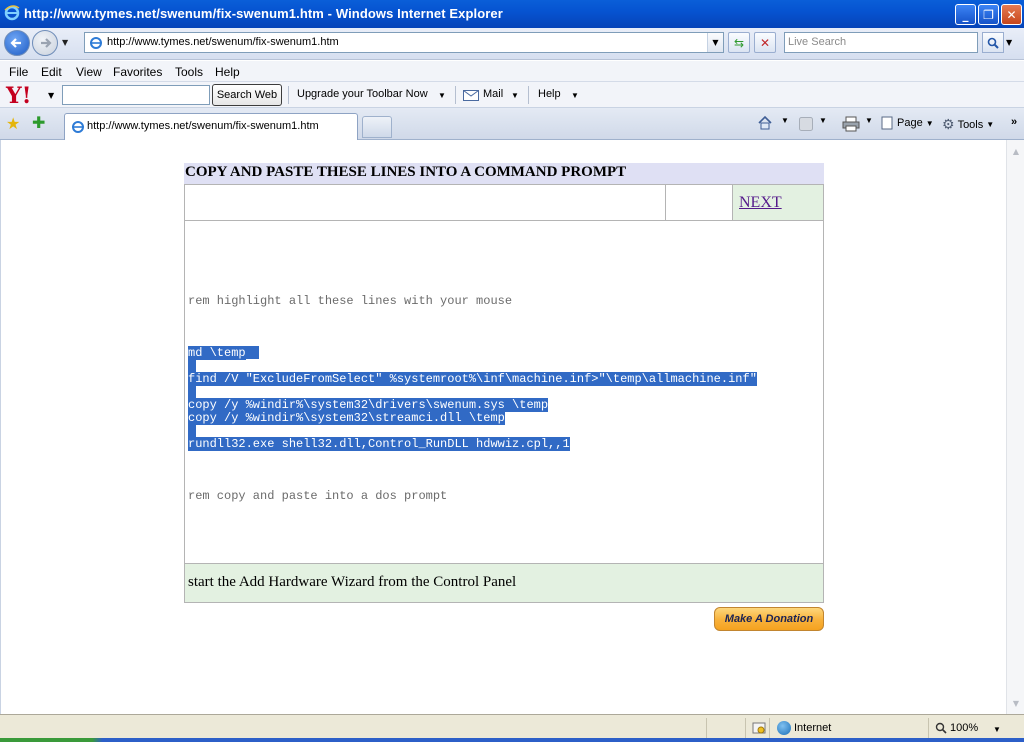 The image size is (1024, 742). What do you see at coordinates (948, 124) in the screenshot?
I see `gear-icon: ⚙` at bounding box center [948, 124].